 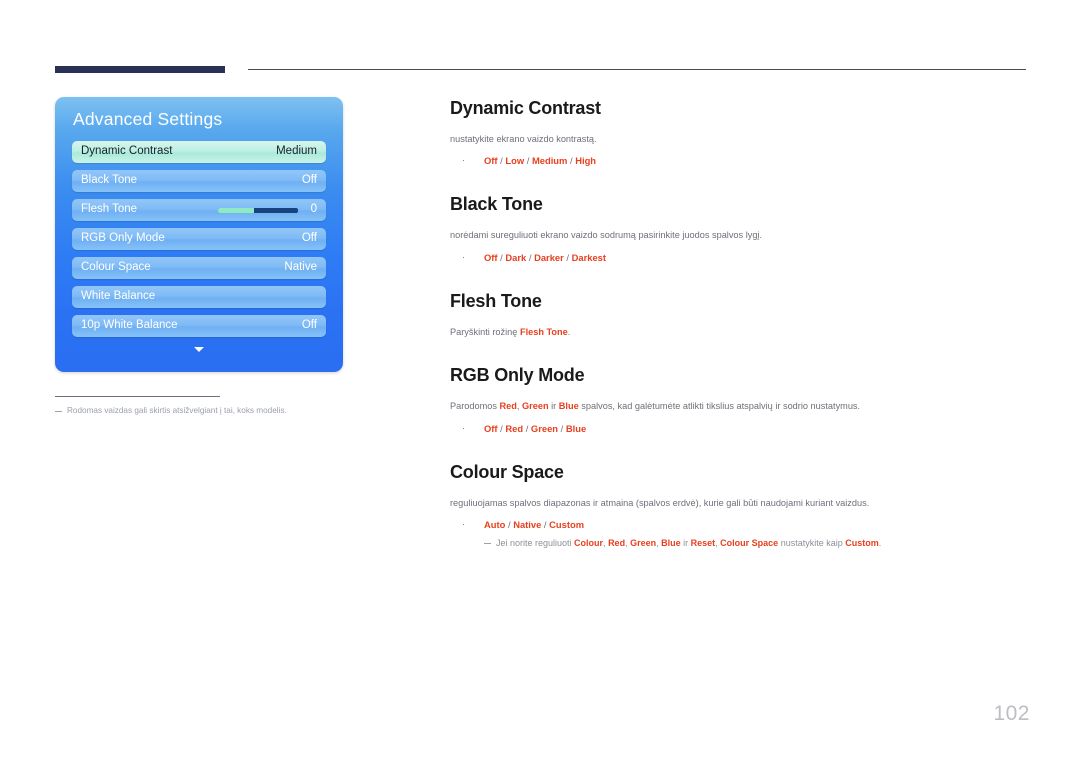 What do you see at coordinates (116, 267) in the screenshot?
I see `osd-row-label: Colour Space` at bounding box center [116, 267].